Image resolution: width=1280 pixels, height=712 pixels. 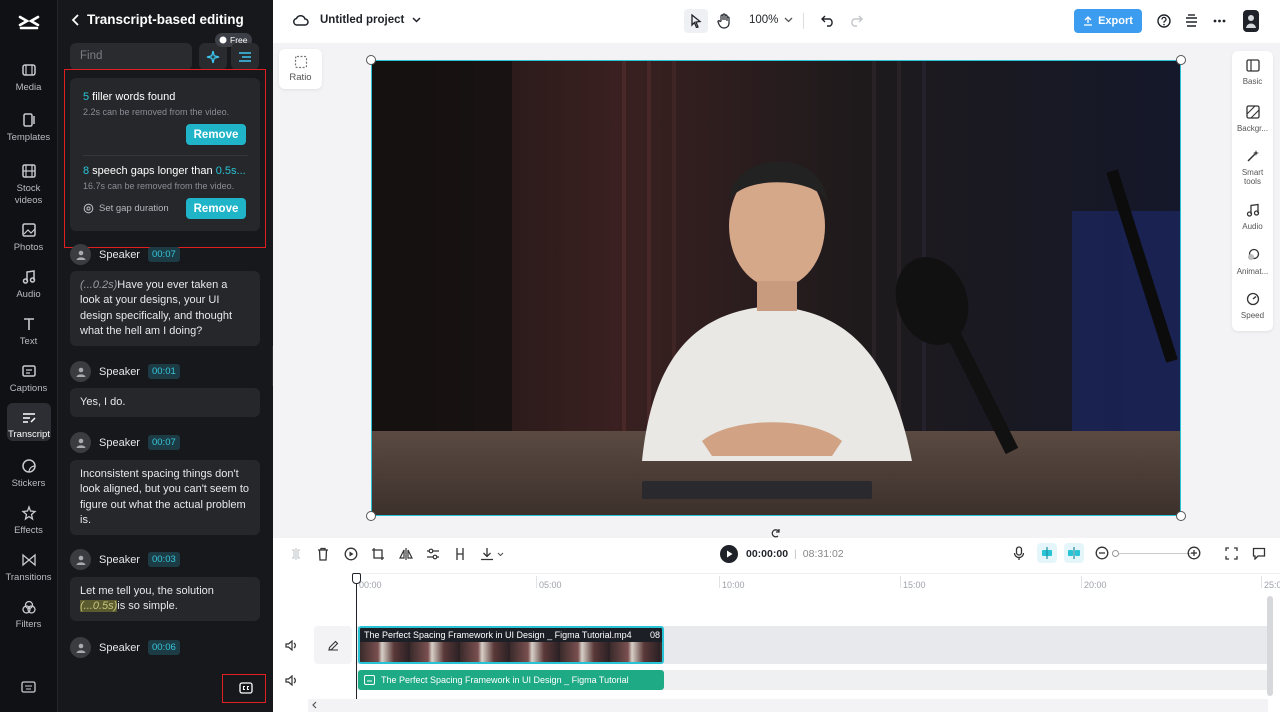 I want to click on segment-time: 00:06, so click(x=163, y=647).